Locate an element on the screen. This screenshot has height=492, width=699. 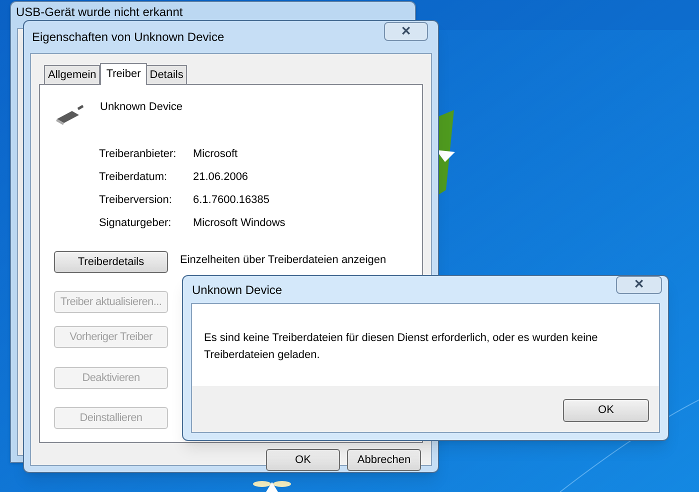
window-title: Unknown Device is located at coordinates (238, 290).